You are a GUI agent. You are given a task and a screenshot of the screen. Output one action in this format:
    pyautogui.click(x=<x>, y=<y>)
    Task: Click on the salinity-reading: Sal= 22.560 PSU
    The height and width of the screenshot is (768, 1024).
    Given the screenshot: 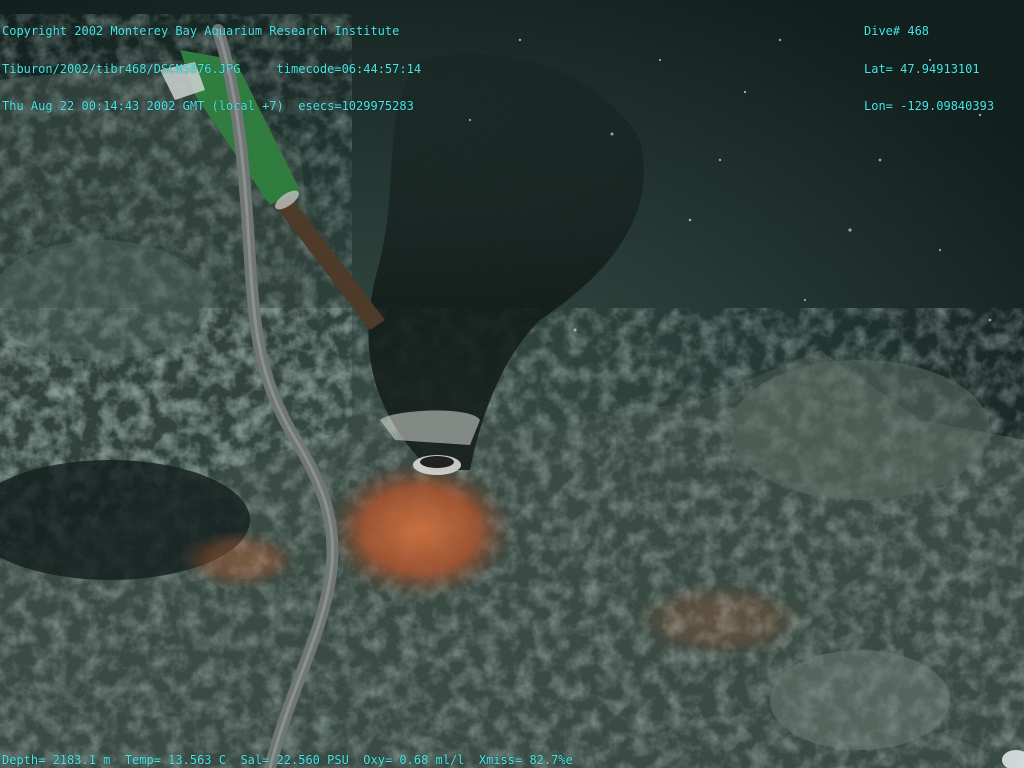 What is the action you would take?
    pyautogui.click(x=294, y=760)
    